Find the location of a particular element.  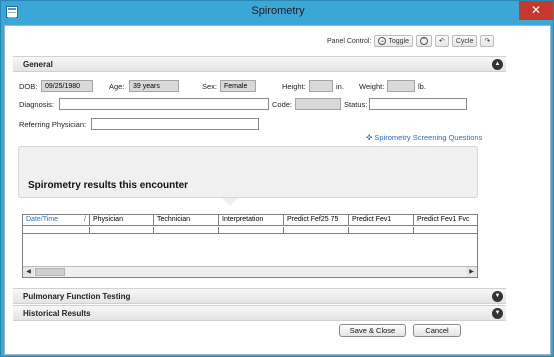

cycle-label: Cycle is located at coordinates (464, 41).